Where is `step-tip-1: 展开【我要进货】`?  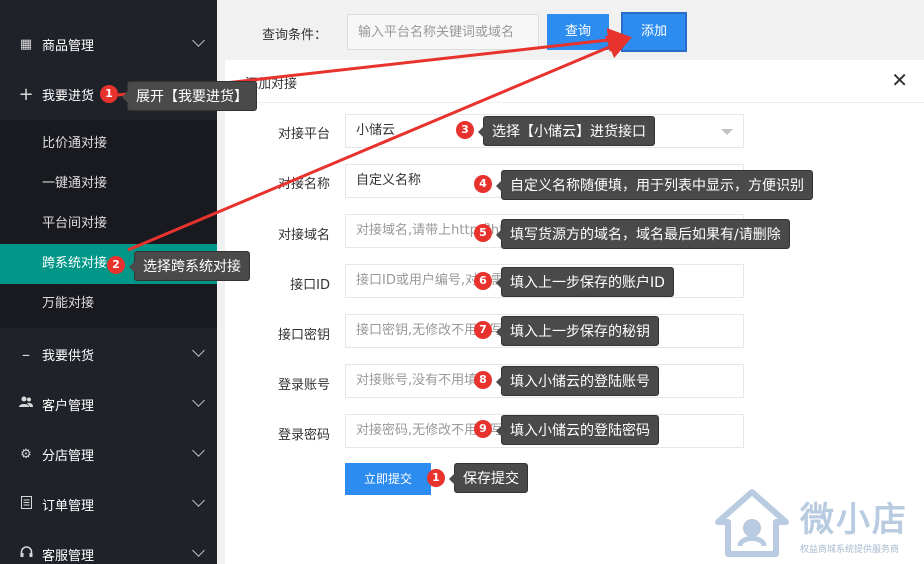
step-tip-1: 展开【我要进货】 is located at coordinates (189, 96).